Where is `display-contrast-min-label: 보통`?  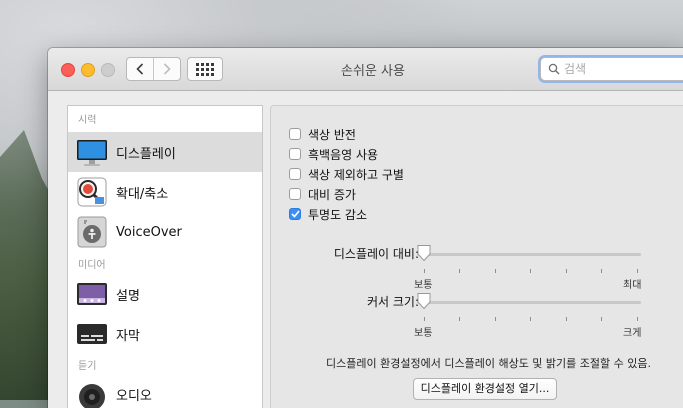
display-contrast-min-label: 보통 is located at coordinates (423, 285).